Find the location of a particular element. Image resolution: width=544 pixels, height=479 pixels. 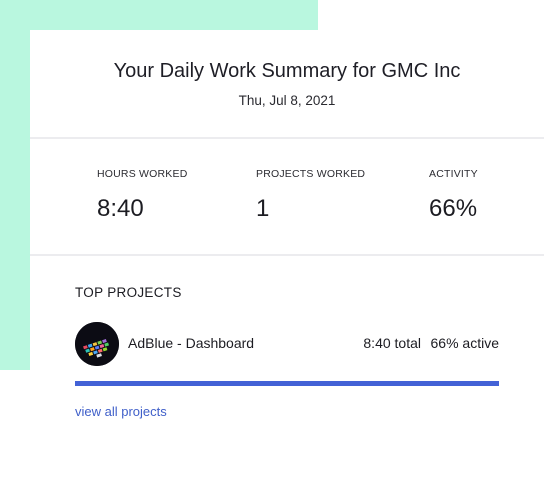

summary-date: Thu, Jul 8, 2021 is located at coordinates (287, 100).